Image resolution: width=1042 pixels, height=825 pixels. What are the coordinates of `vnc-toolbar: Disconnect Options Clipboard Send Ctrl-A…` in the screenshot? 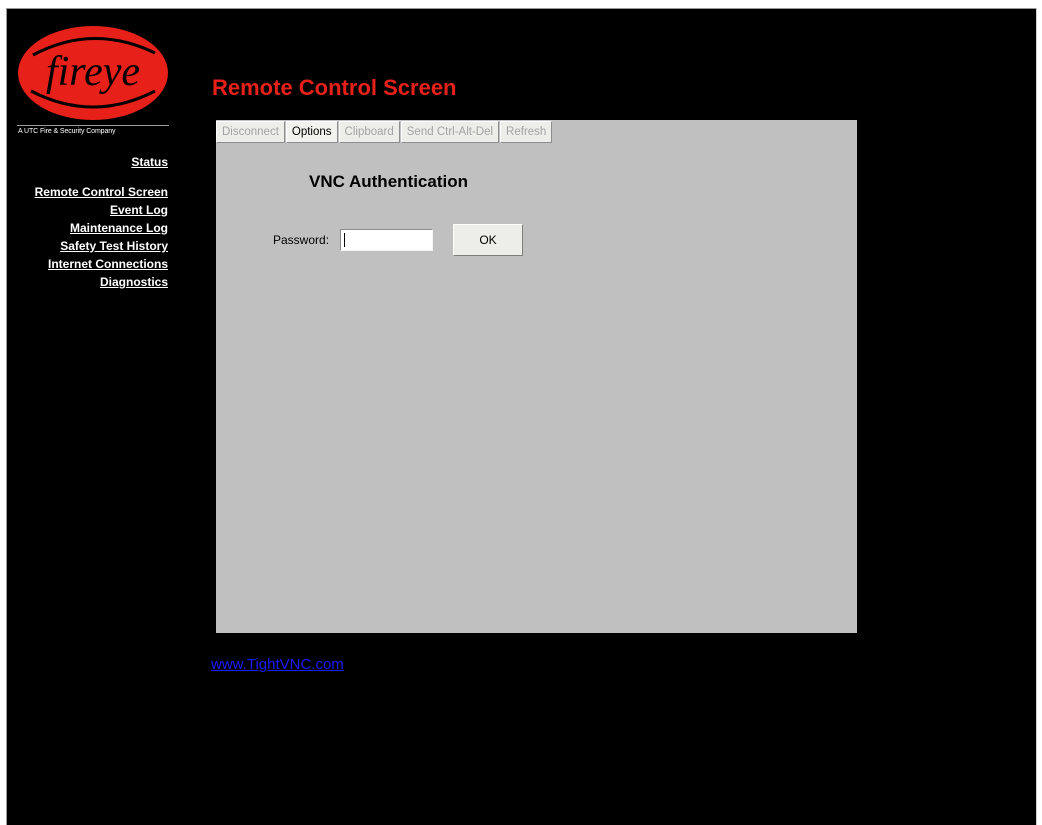 It's located at (384, 132).